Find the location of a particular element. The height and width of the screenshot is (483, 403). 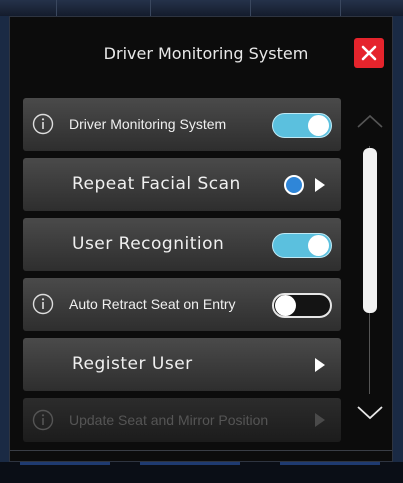

list-item-register-user: Register User is located at coordinates (182, 364).